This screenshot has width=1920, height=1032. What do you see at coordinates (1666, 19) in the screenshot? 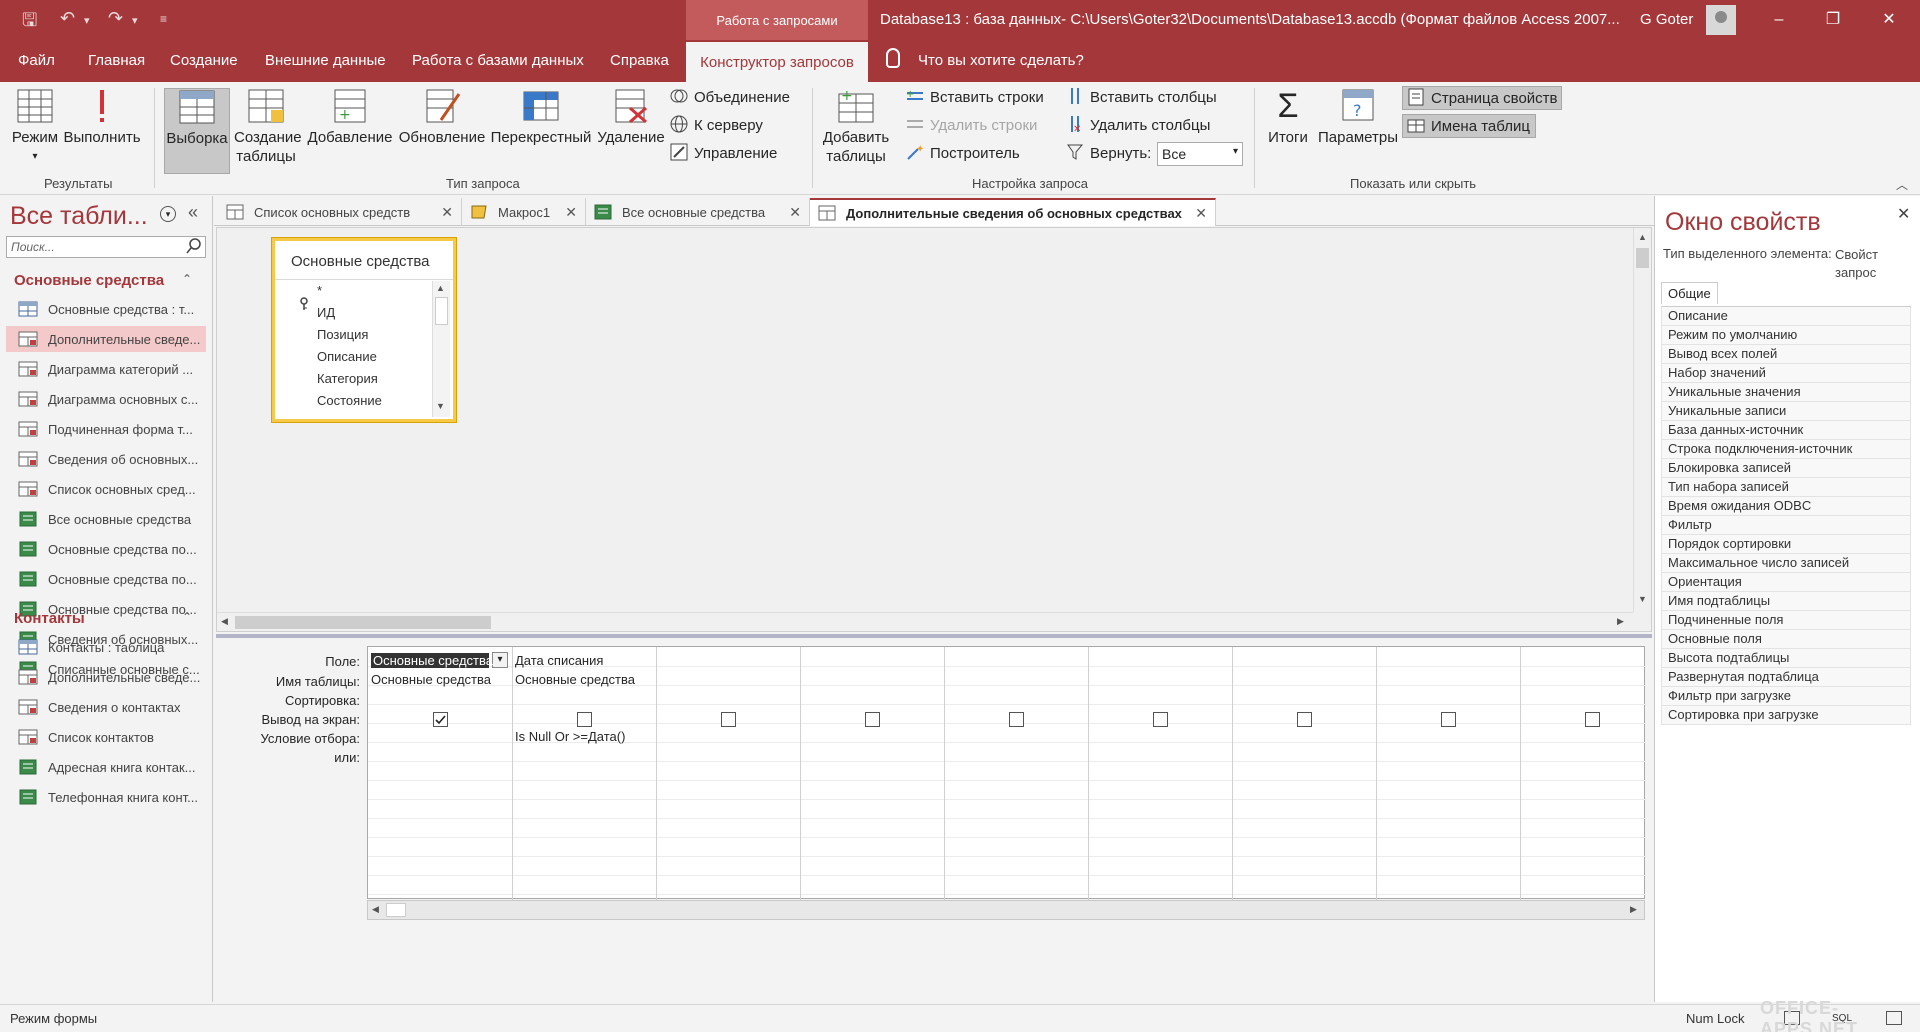
I see `user-name: G Goter` at bounding box center [1666, 19].